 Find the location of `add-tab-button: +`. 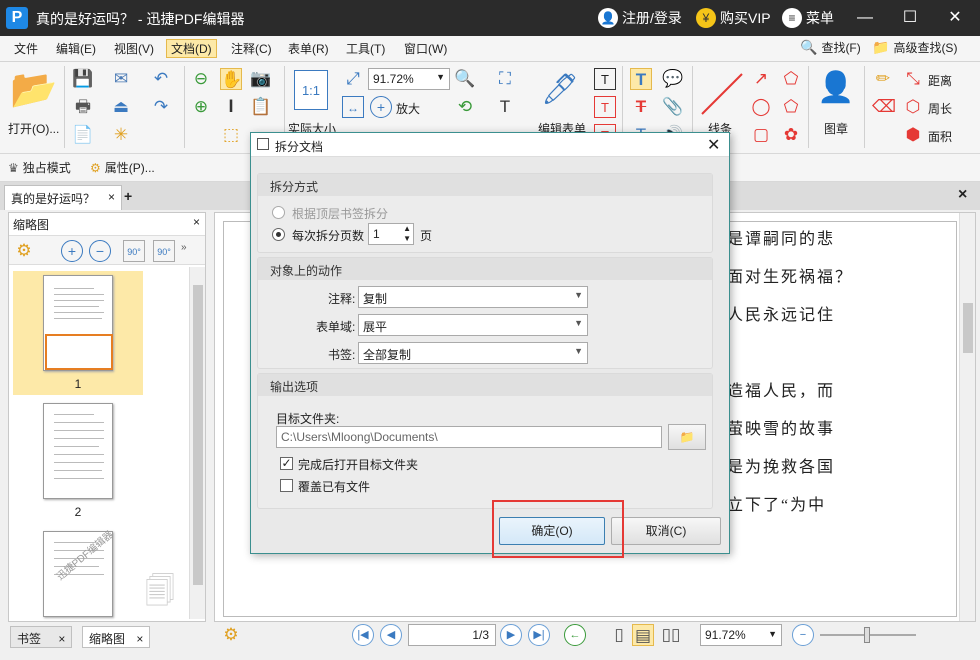

add-tab-button: + is located at coordinates (128, 196).